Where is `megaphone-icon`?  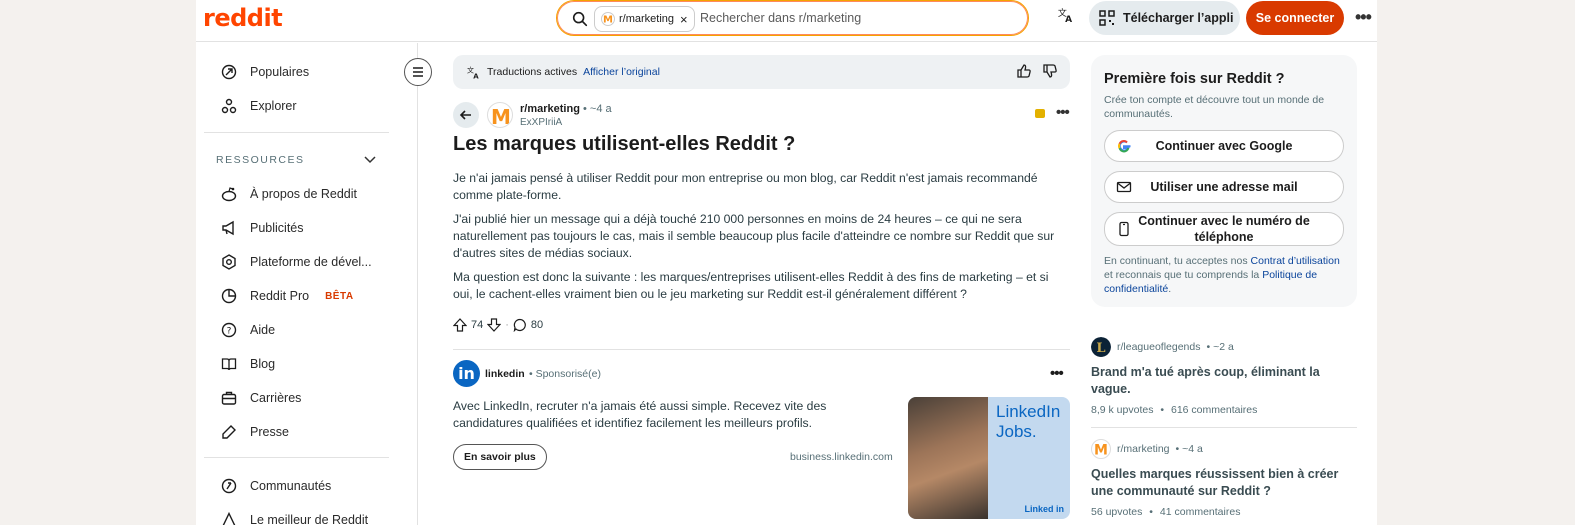
megaphone-icon is located at coordinates (229, 228).